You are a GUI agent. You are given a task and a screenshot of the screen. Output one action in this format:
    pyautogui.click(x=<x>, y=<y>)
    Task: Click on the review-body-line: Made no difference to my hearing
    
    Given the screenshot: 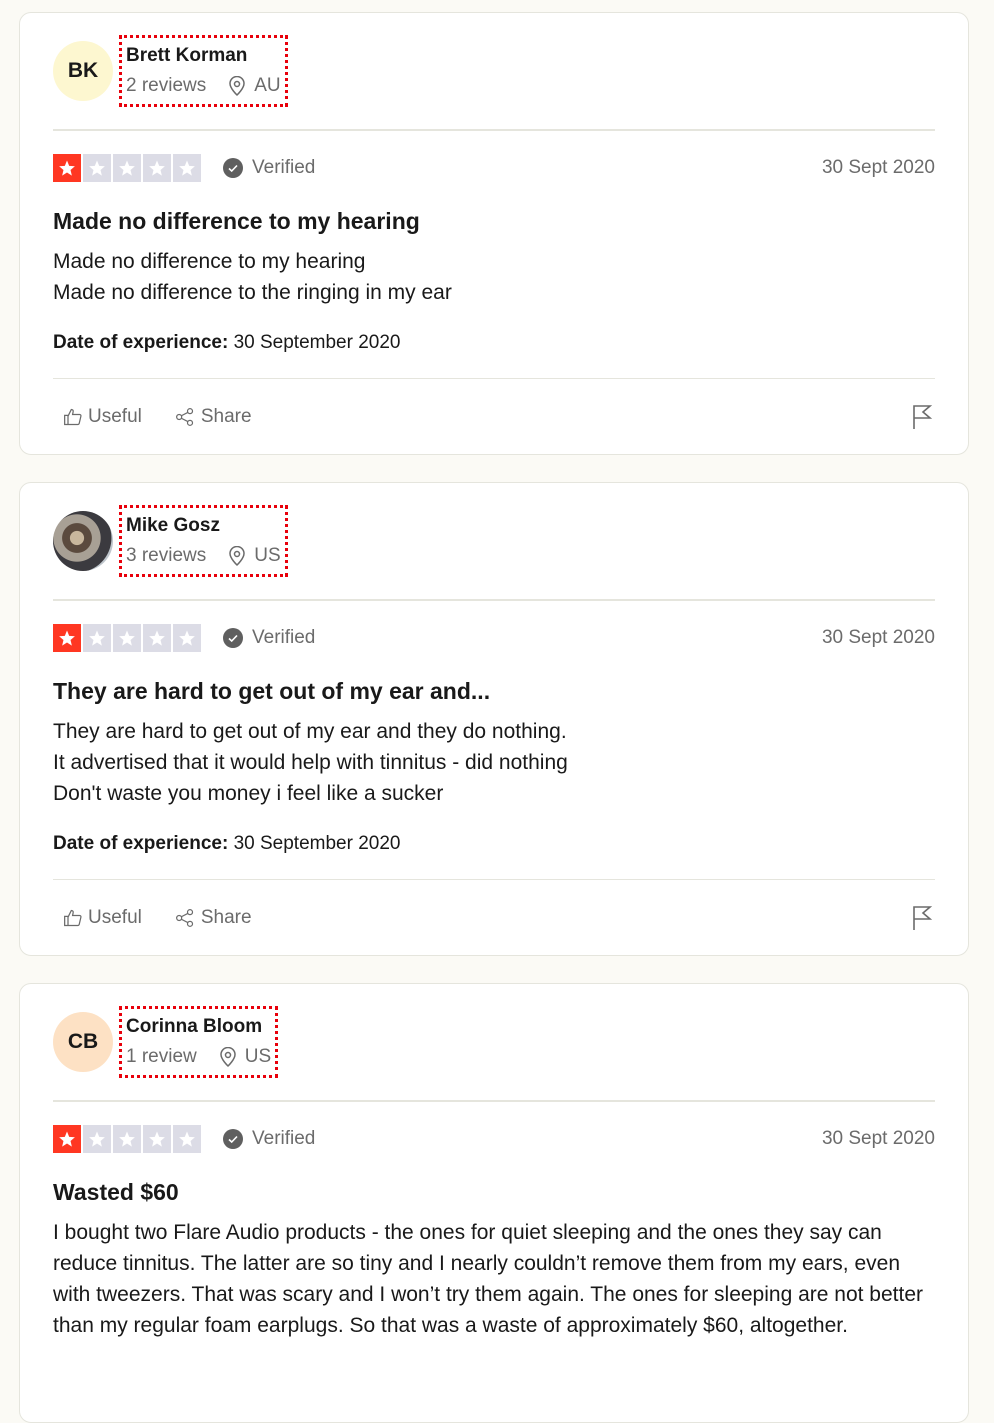 What is the action you would take?
    pyautogui.click(x=209, y=261)
    